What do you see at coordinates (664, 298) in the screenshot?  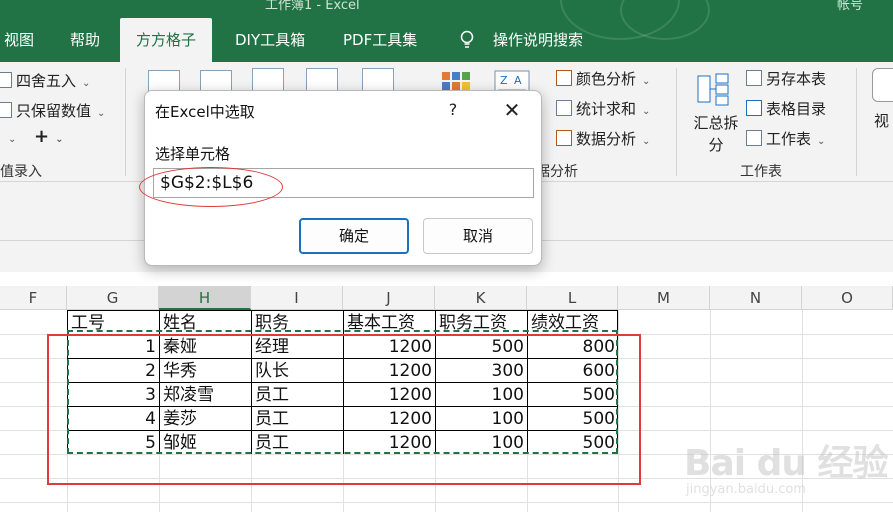 I see `col-header-m: M` at bounding box center [664, 298].